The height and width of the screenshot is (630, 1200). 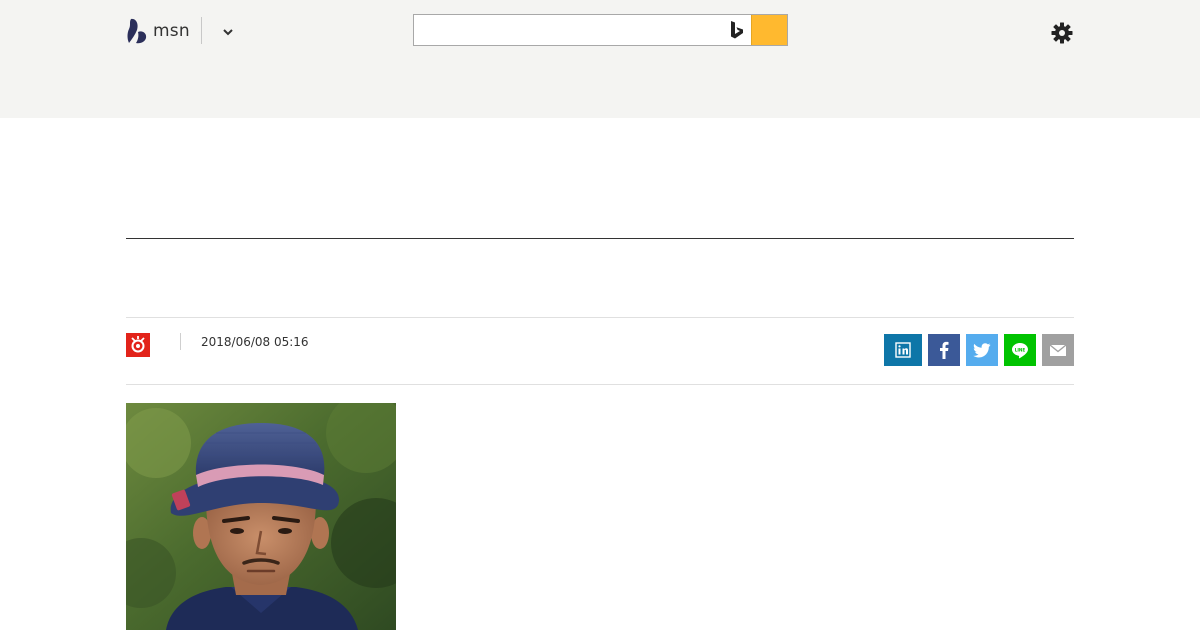 I want to click on meta-top-divider, so click(x=600, y=317).